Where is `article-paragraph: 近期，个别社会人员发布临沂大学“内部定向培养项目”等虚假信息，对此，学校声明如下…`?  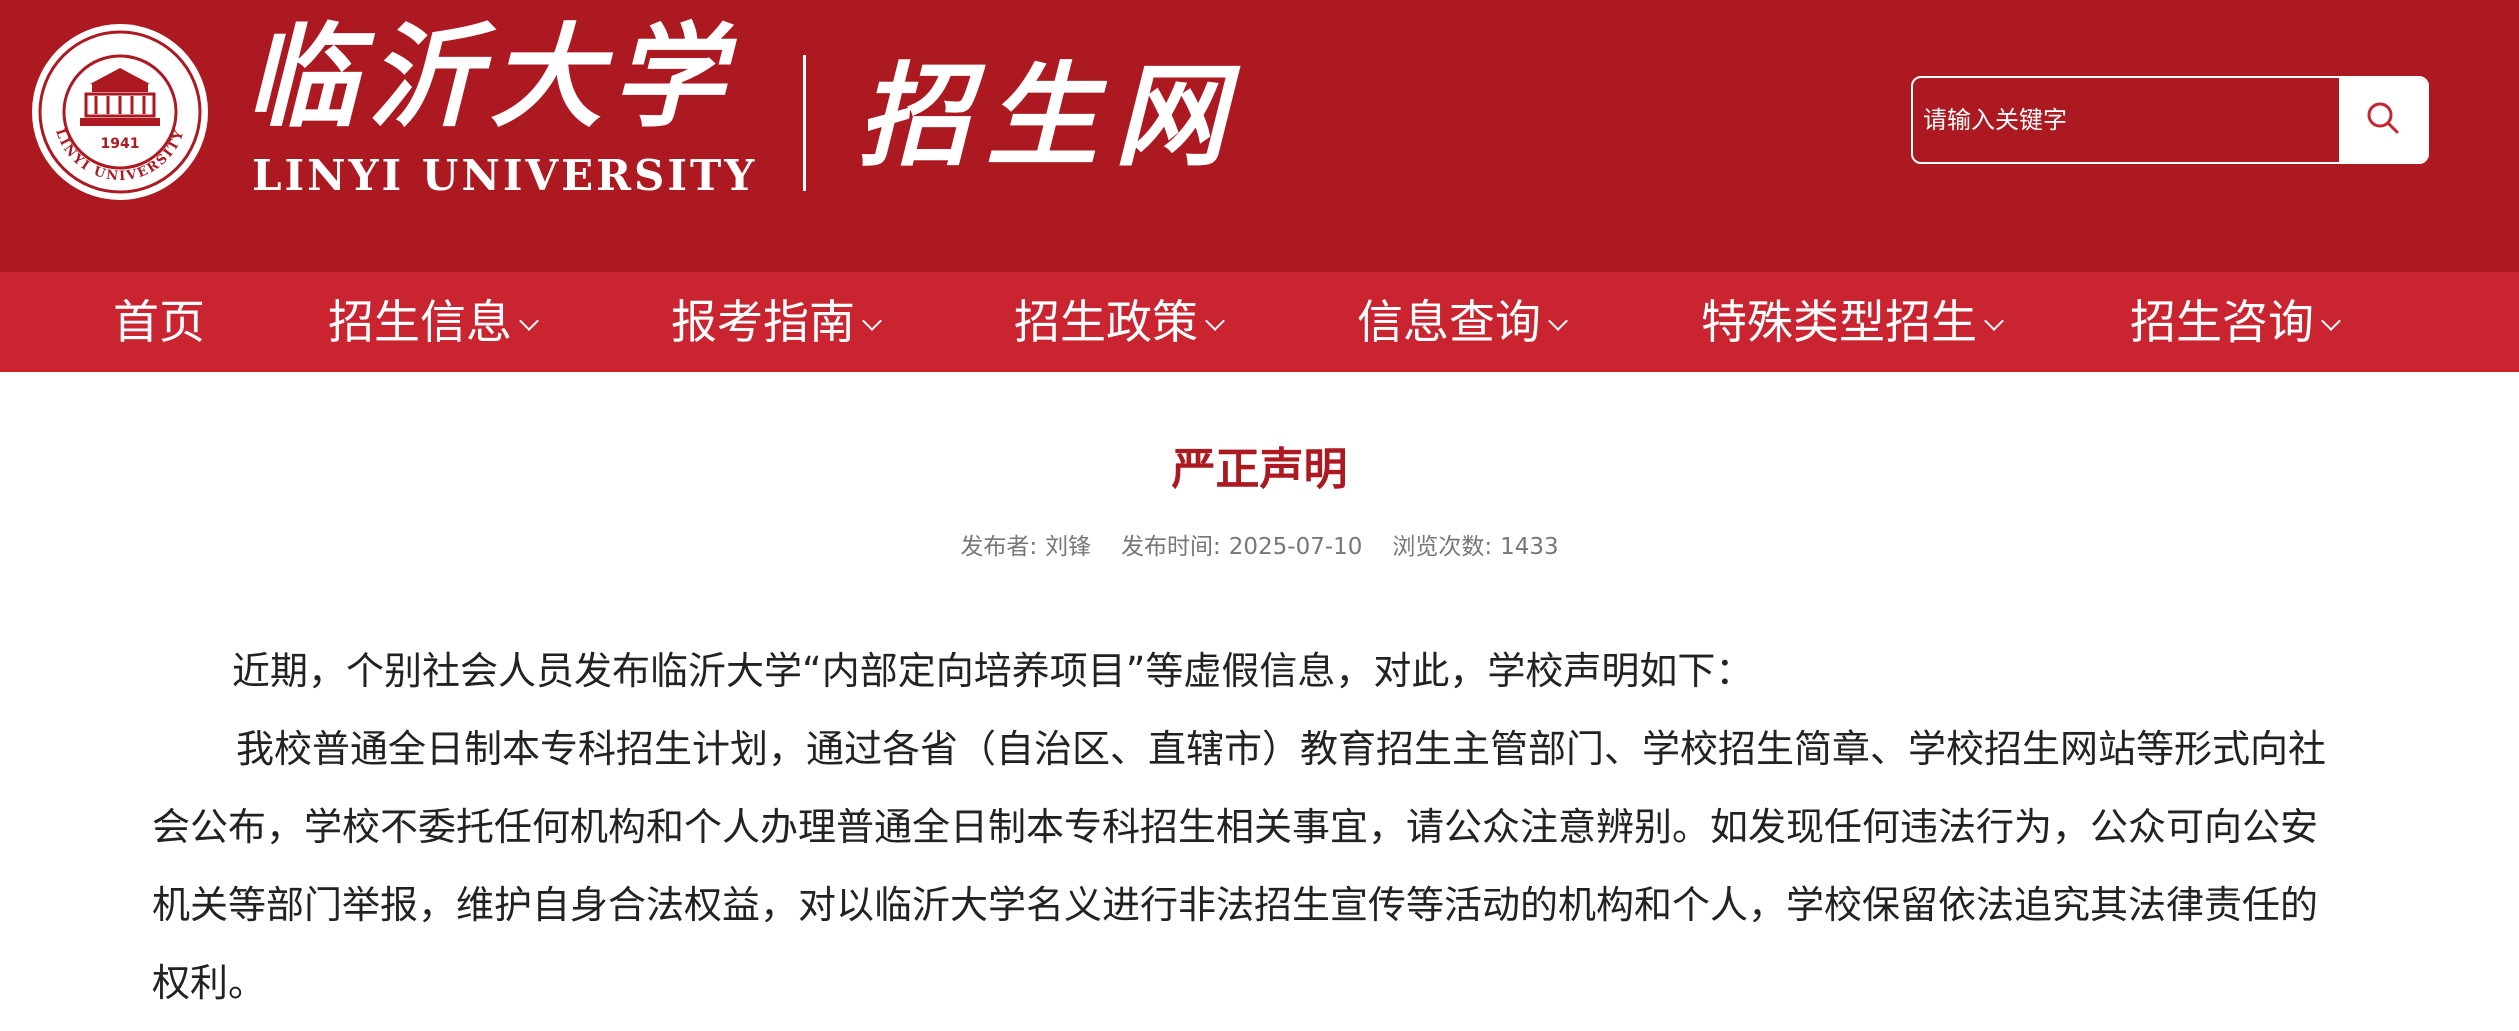 article-paragraph: 近期，个别社会人员发布临沂大学“内部定向培养项目”等虚假信息，对此，学校声明如下… is located at coordinates (993, 671).